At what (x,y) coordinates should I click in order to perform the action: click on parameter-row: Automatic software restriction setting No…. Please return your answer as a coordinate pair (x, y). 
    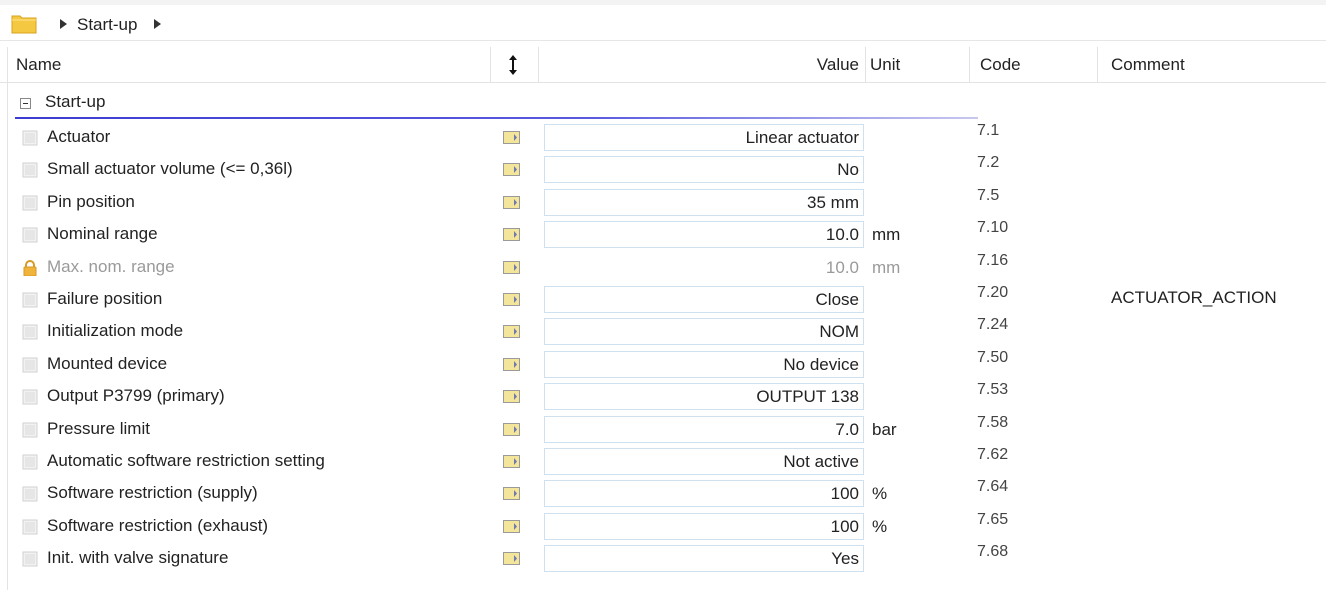
    Looking at the image, I should click on (663, 462).